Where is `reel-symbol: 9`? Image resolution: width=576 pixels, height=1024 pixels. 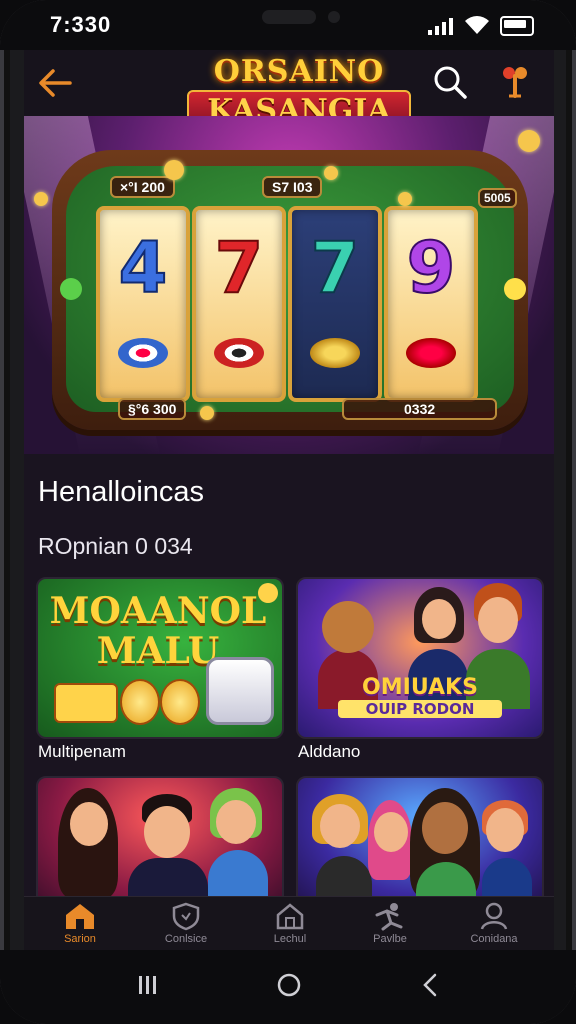
reel-symbol: 9 is located at coordinates (431, 268).